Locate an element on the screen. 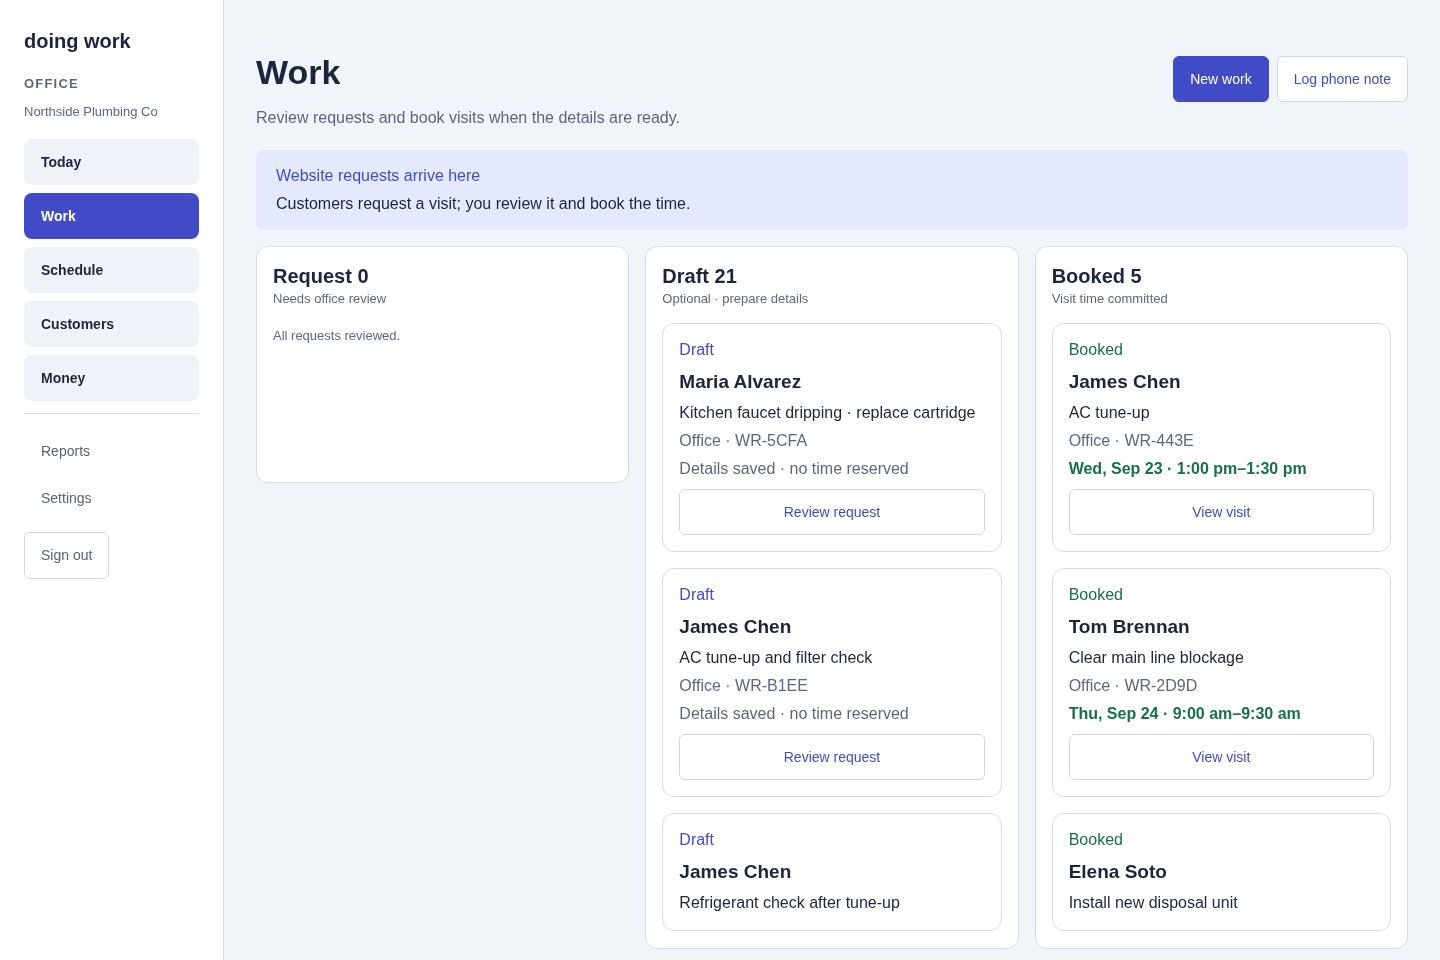 The image size is (1440, 960). job-description: Kitchen faucet dripping · replace cartridge is located at coordinates (828, 413).